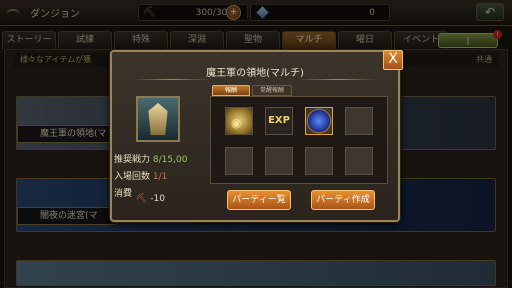 Image resolution: width=512 pixels, height=288 pixels. Describe the element at coordinates (231, 90) in the screenshot. I see `tab-reward: 報酬` at that location.